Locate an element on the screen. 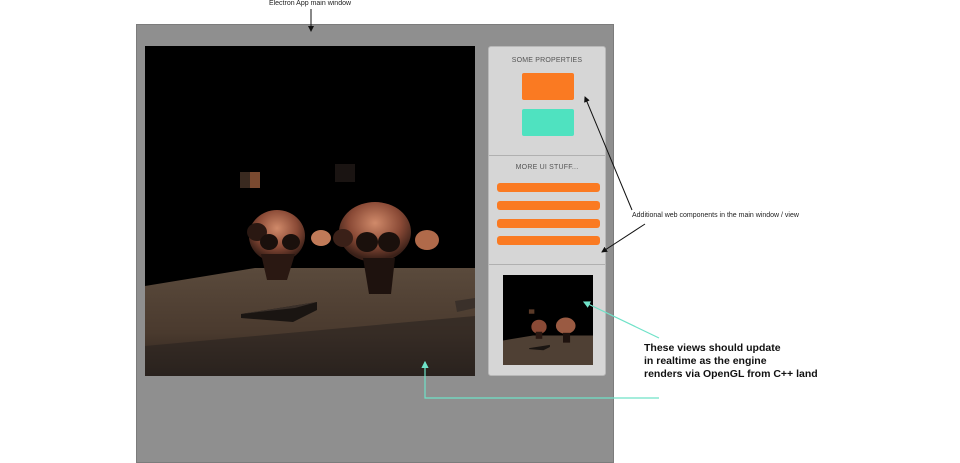 This screenshot has width=960, height=463. realtime-line: renders via OpenGL from C++ land is located at coordinates (731, 374).